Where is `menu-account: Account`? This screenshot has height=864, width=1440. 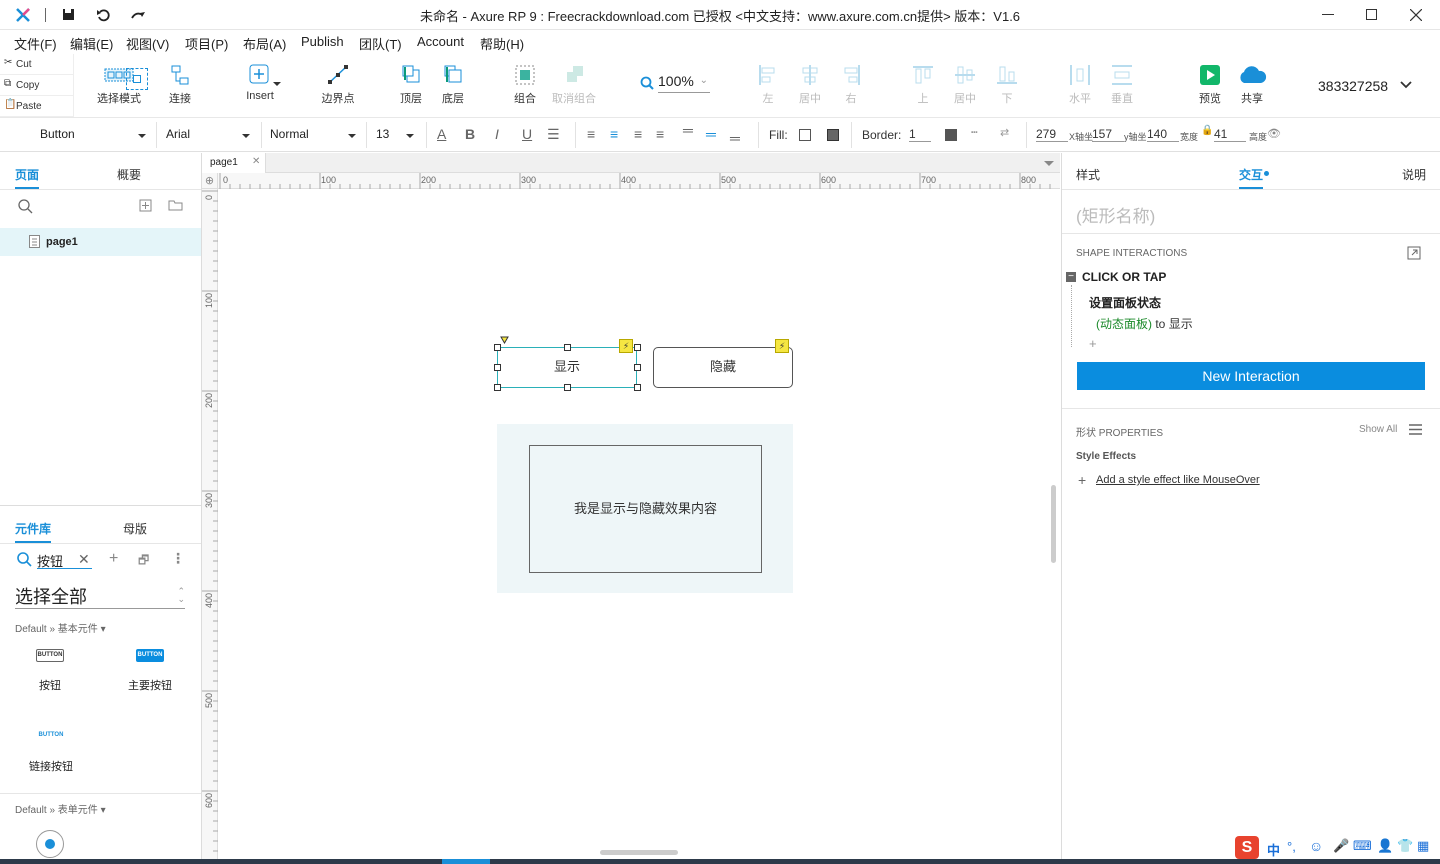
menu-account: Account is located at coordinates (440, 41).